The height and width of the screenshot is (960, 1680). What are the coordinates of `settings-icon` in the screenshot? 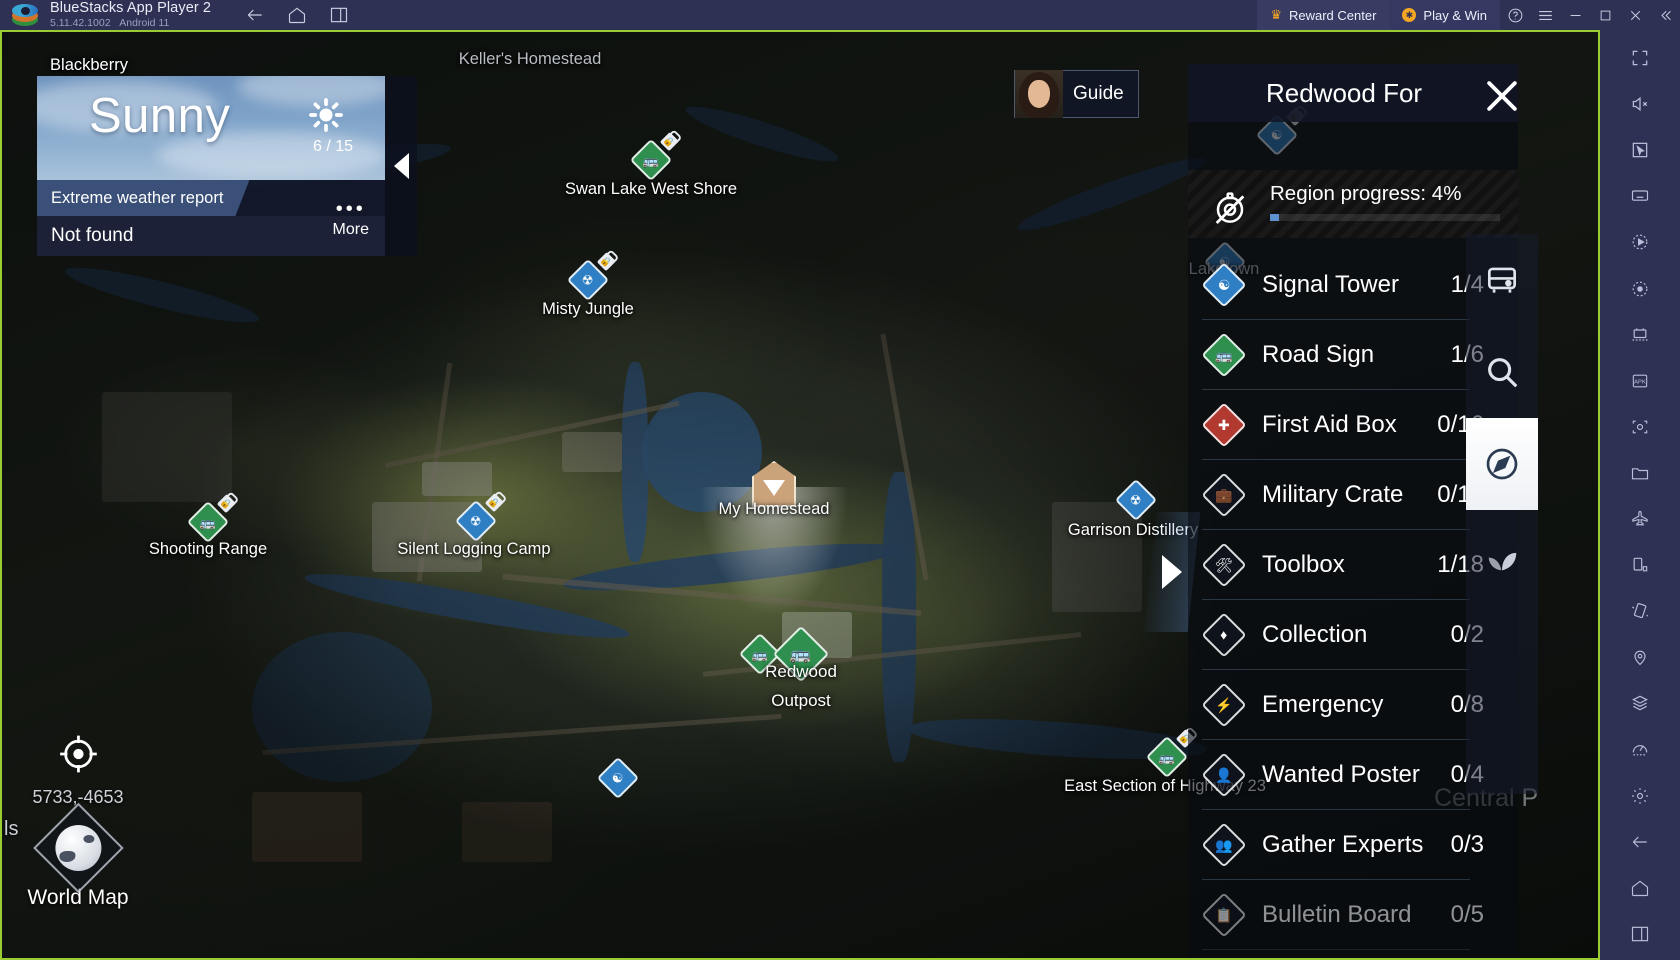 It's located at (1640, 796).